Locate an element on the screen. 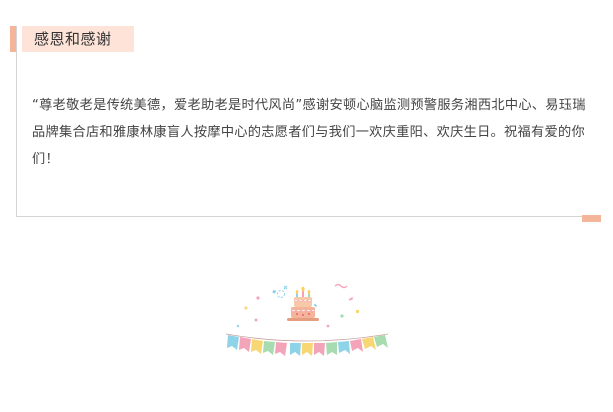 The image size is (613, 412). happy-birthday-banner is located at coordinates (307, 345).